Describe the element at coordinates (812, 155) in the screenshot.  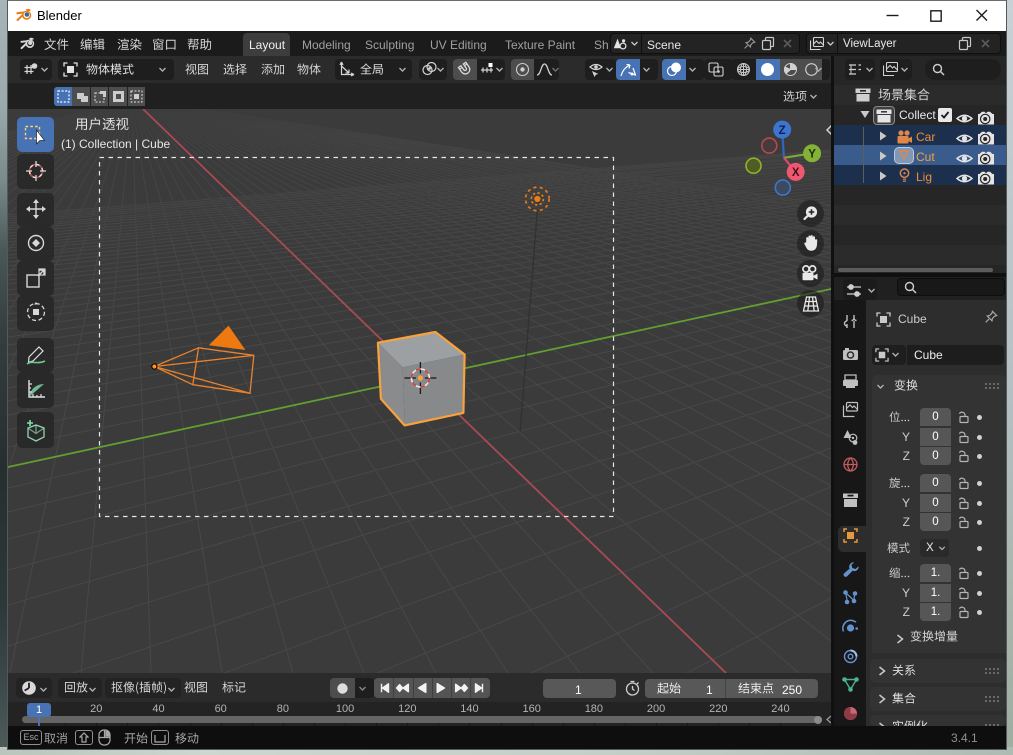
I see `svg-text: Y` at that location.